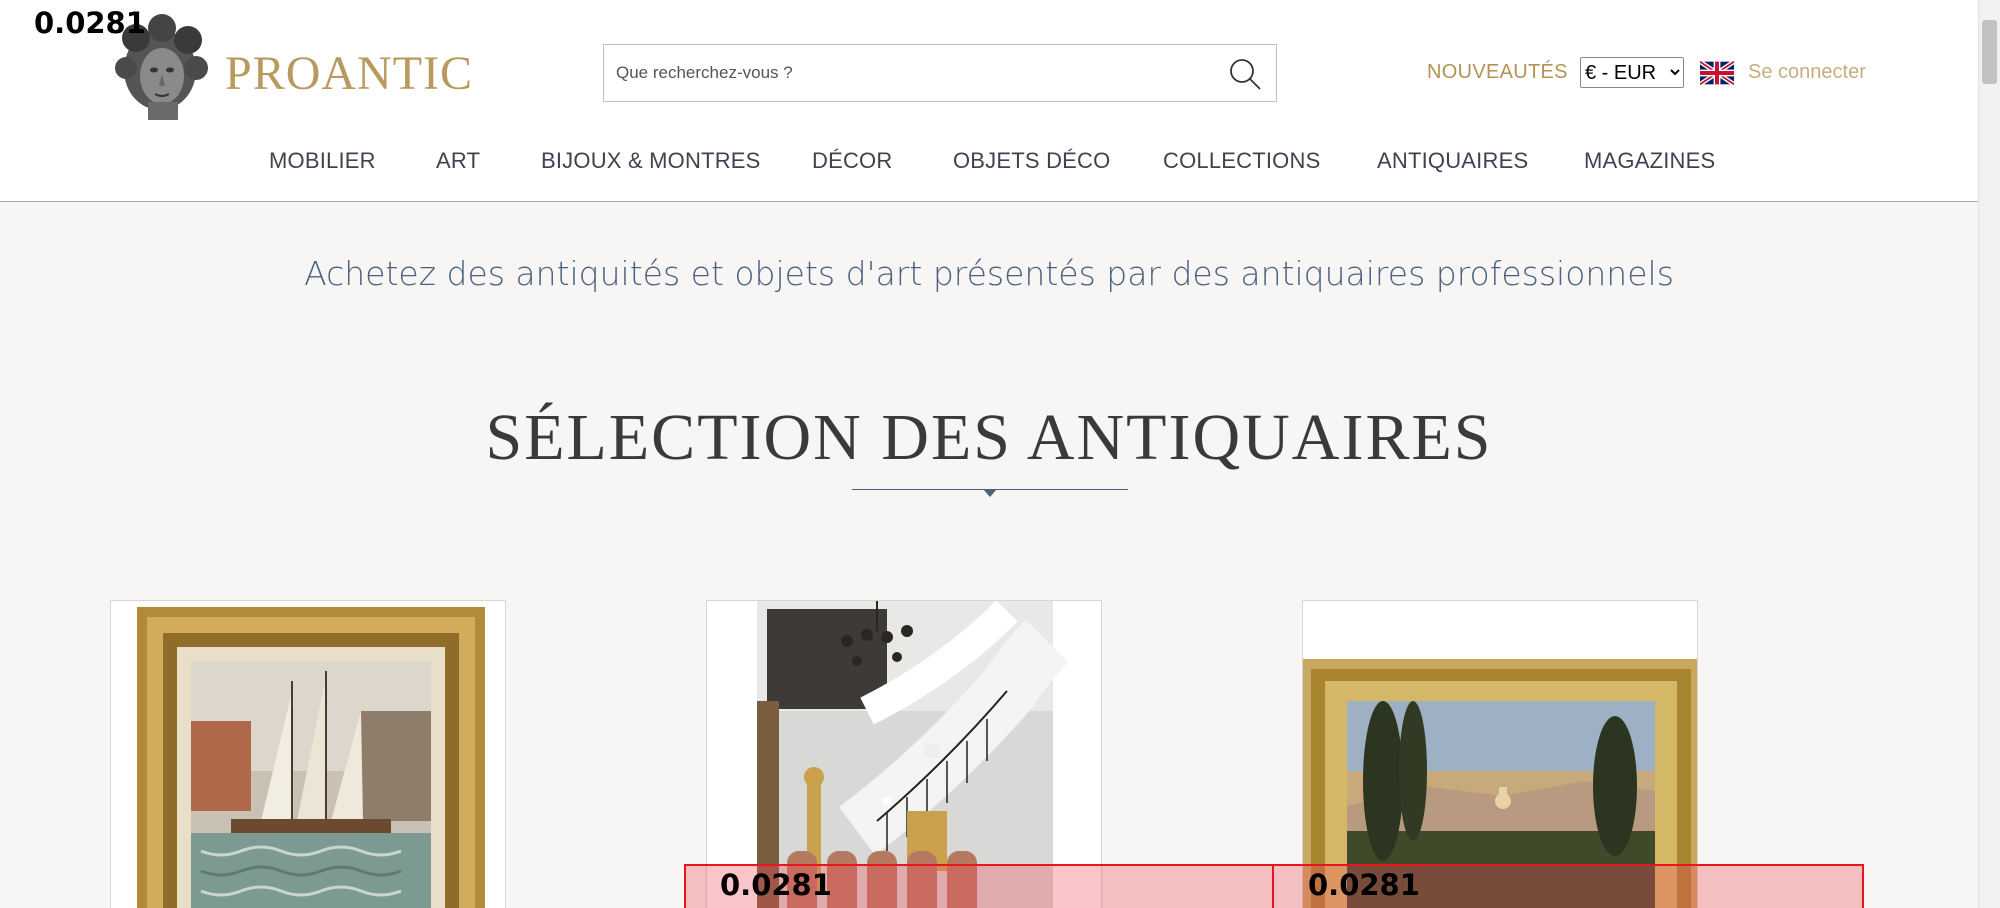  What do you see at coordinates (911, 73) in the screenshot?
I see `search-input` at bounding box center [911, 73].